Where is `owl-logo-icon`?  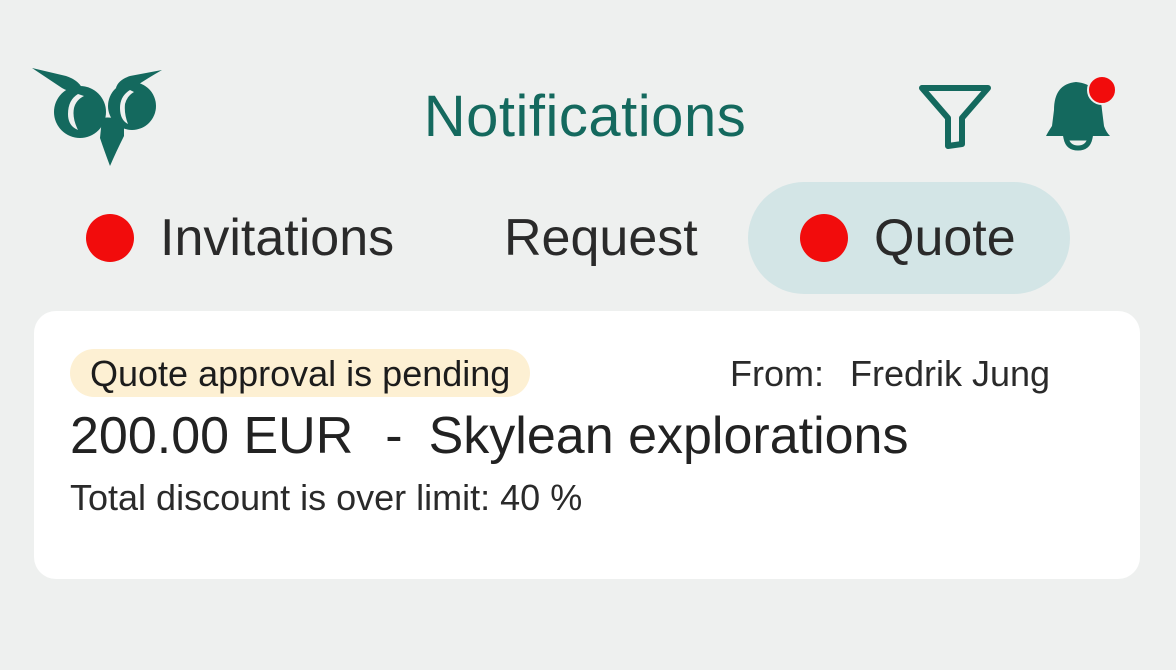
owl-logo-icon is located at coordinates (98, 117).